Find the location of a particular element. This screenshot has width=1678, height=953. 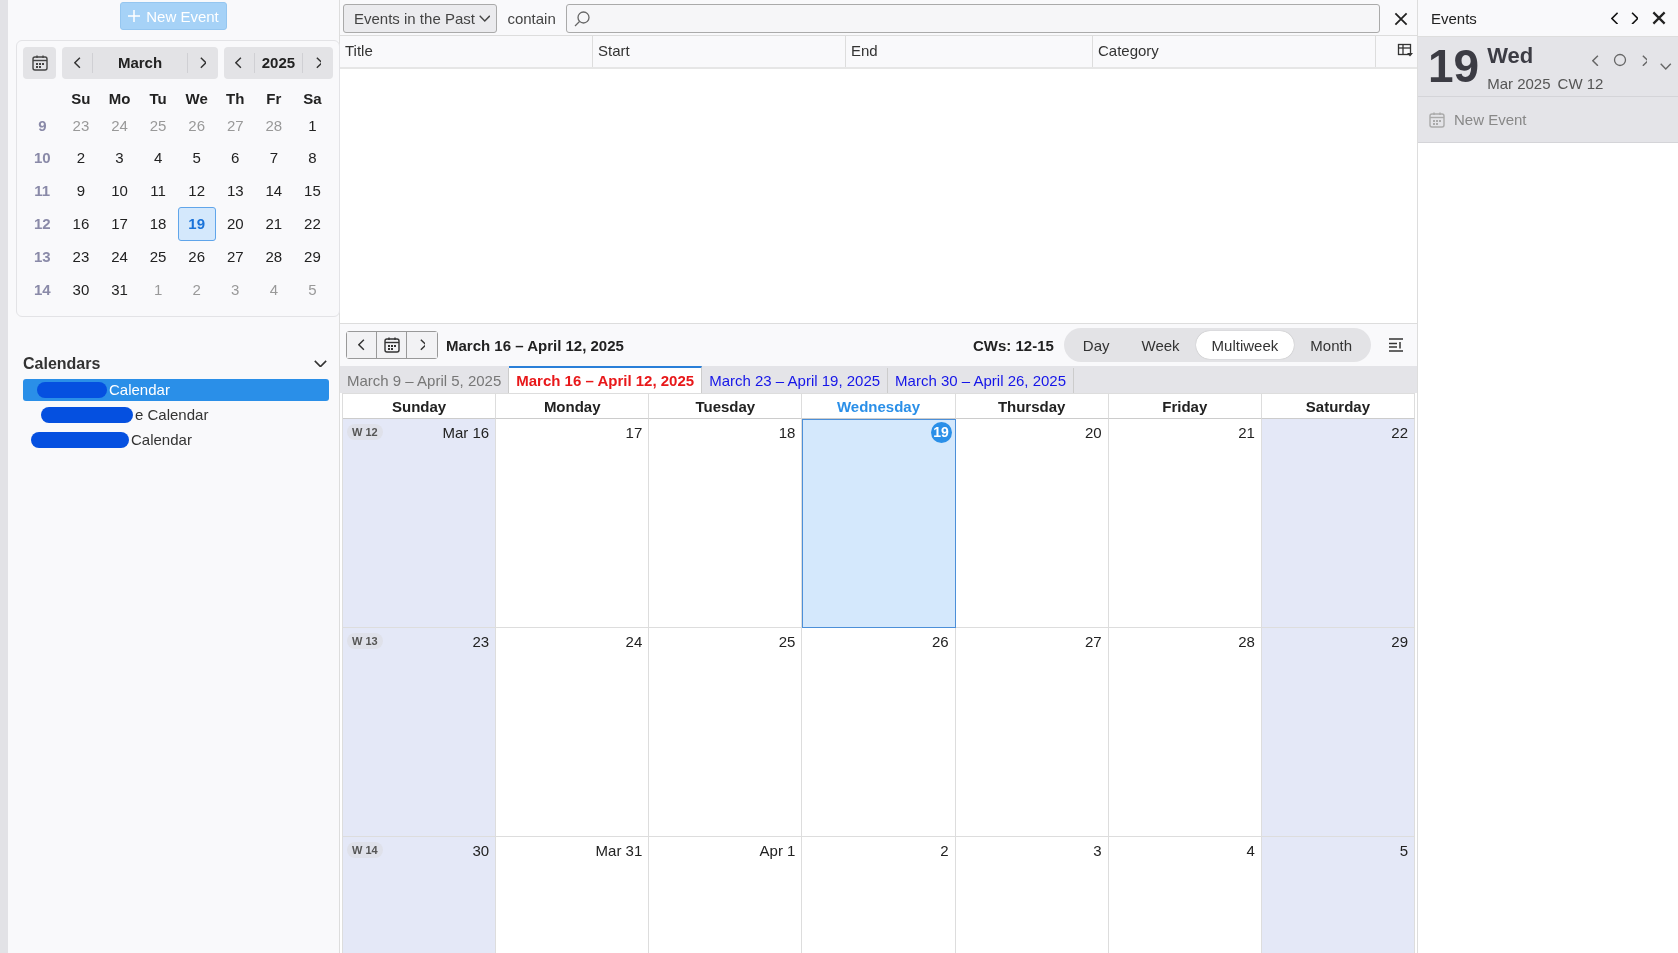

week-number: 12 is located at coordinates (42, 223).